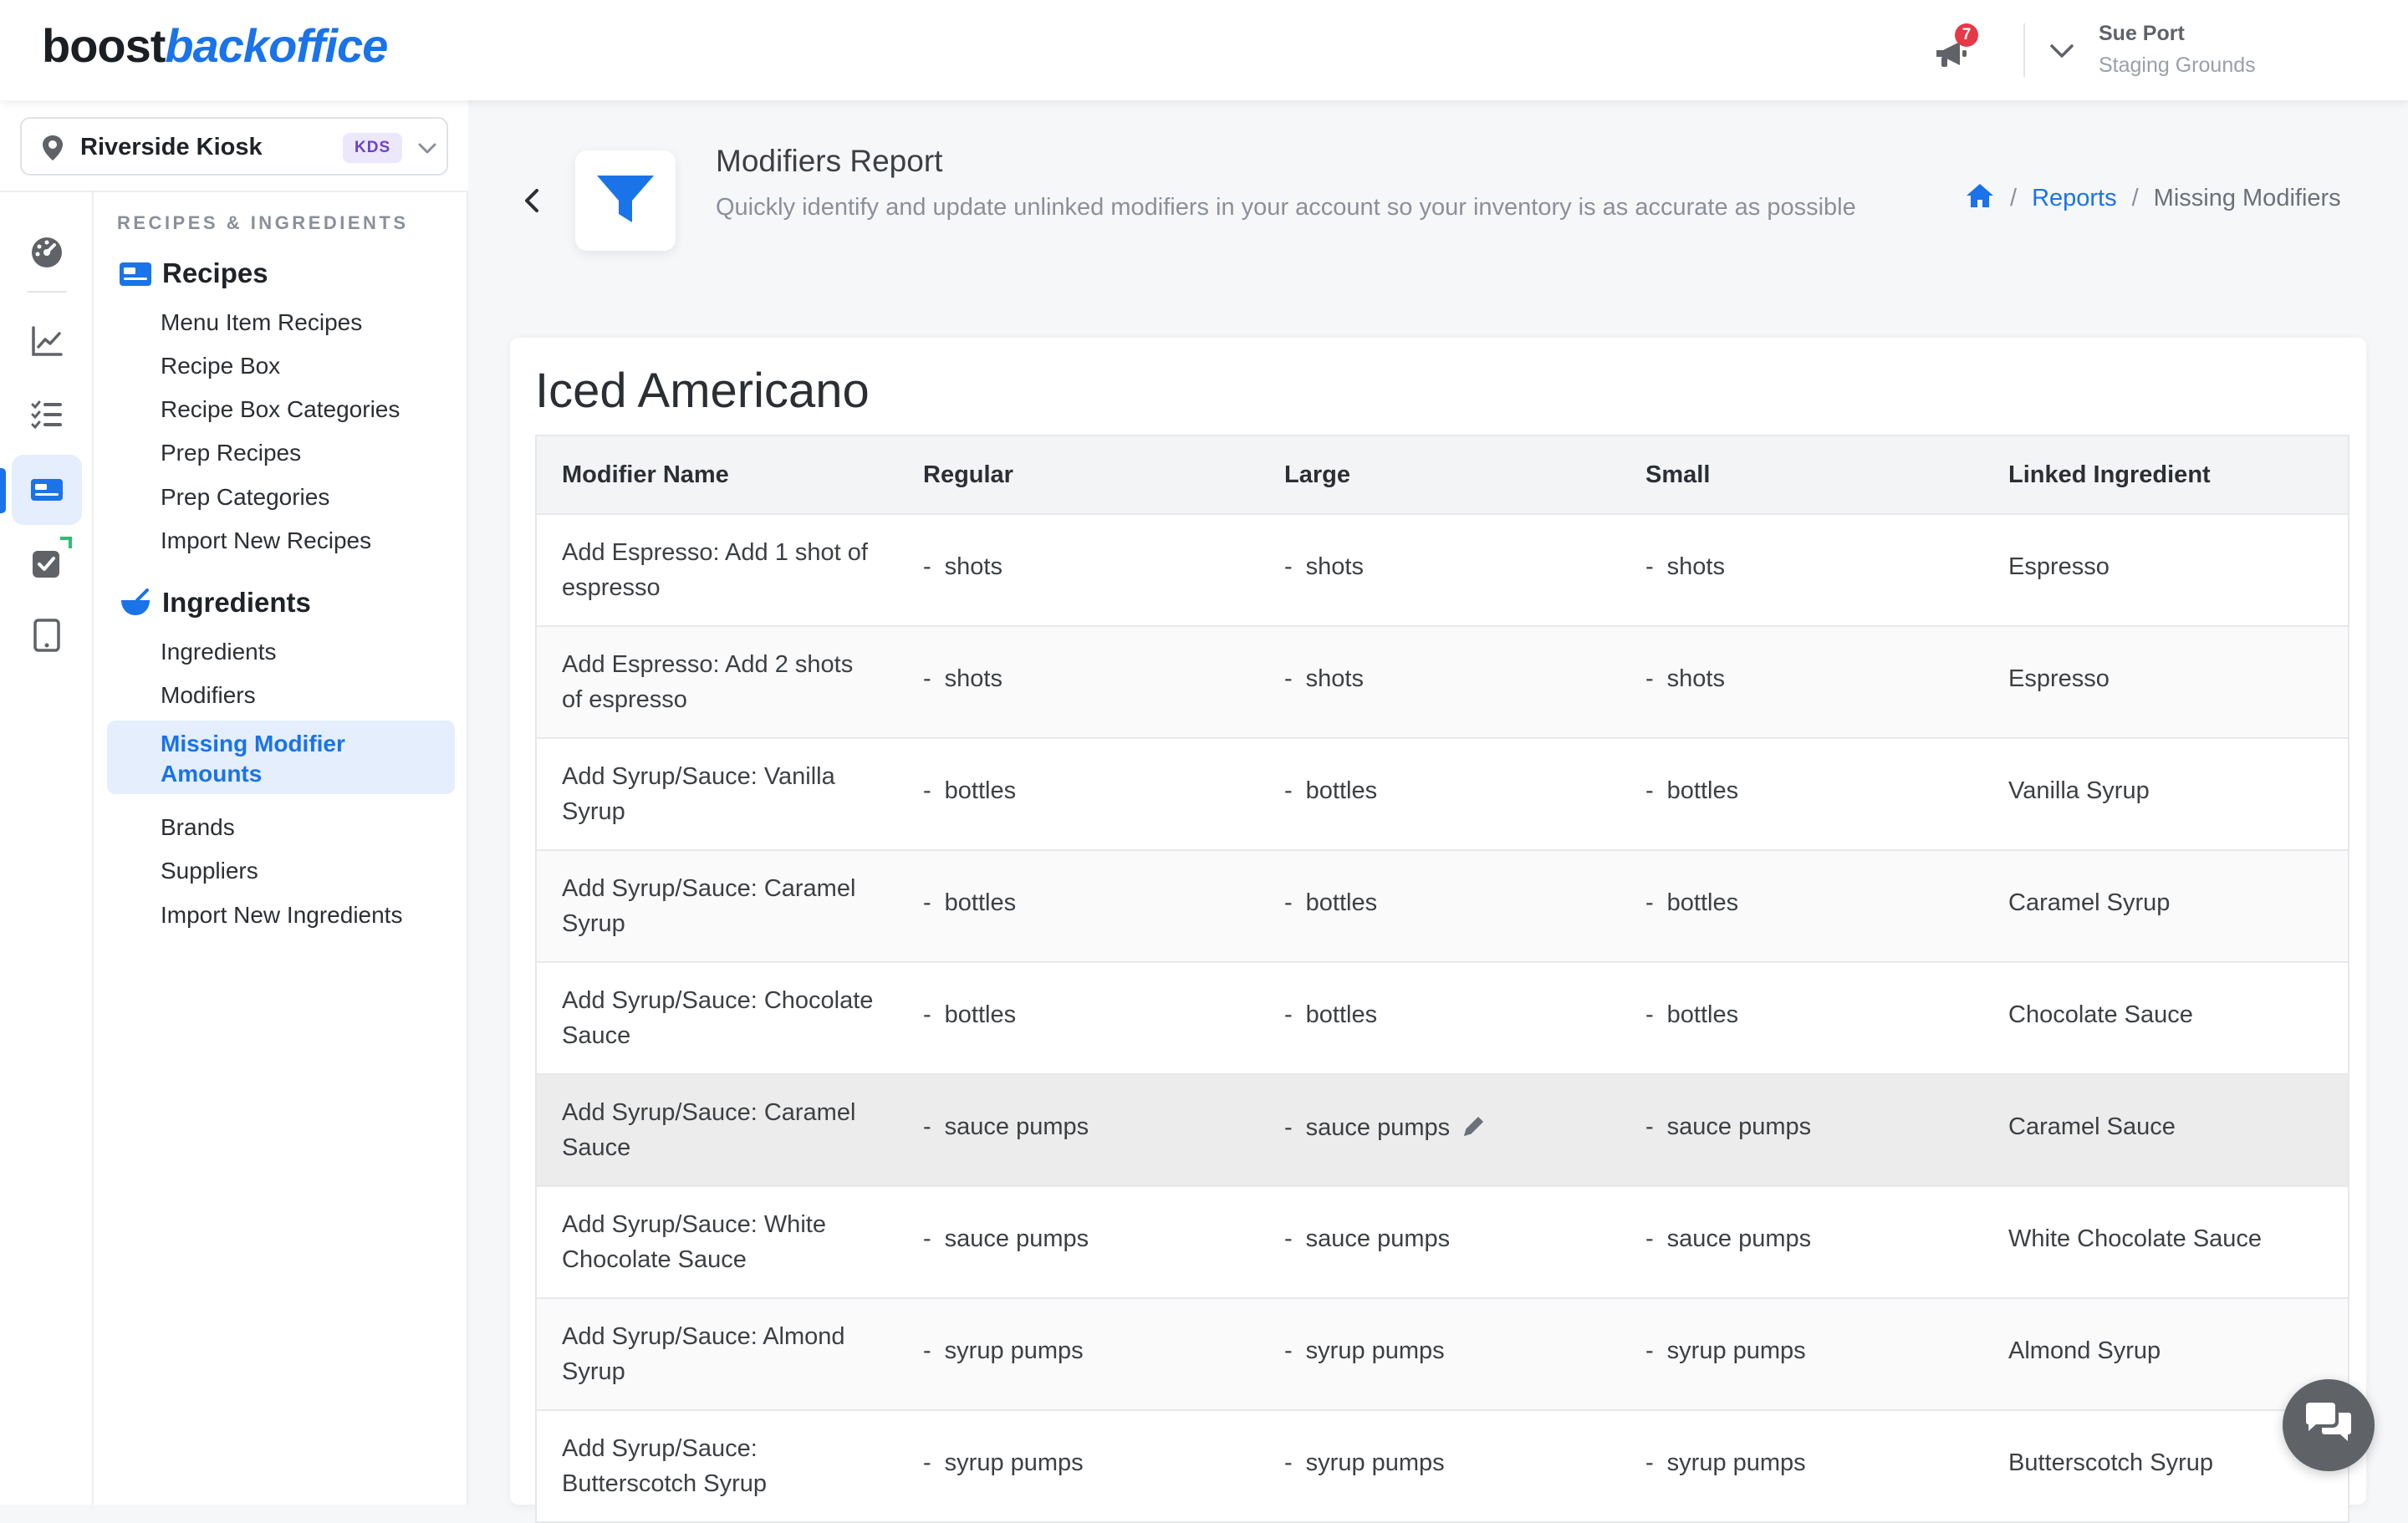 This screenshot has height=1523, width=2408. Describe the element at coordinates (215, 45) in the screenshot. I see `logo: boostbackoffice` at that location.